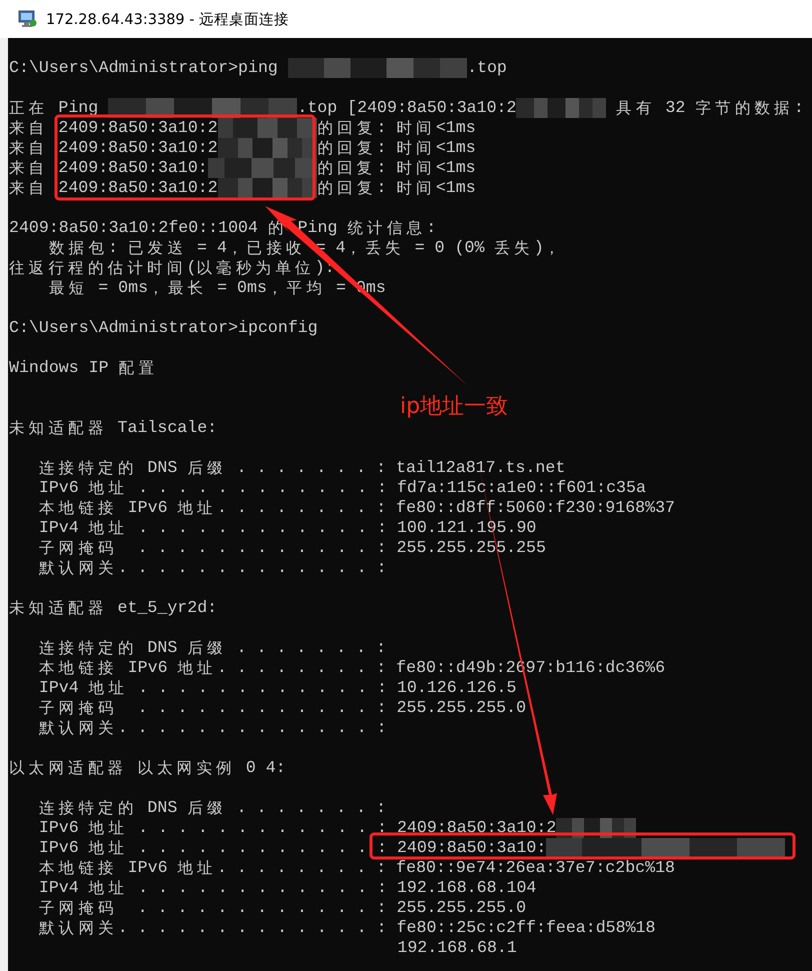  What do you see at coordinates (108, 168) in the screenshot?
I see `console-text: 来自 2409:8a50:3a10:` at bounding box center [108, 168].